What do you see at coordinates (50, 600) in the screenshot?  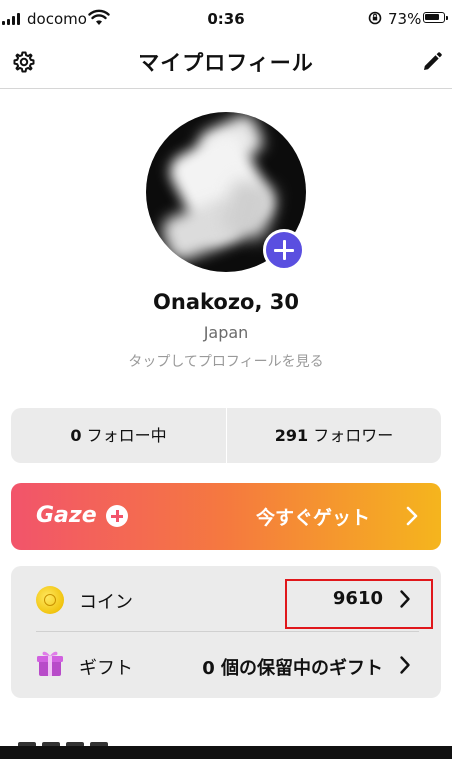 I see `coin-icon` at bounding box center [50, 600].